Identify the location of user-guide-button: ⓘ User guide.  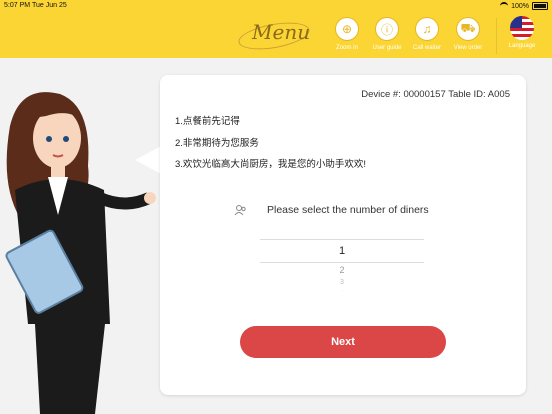
(387, 34).